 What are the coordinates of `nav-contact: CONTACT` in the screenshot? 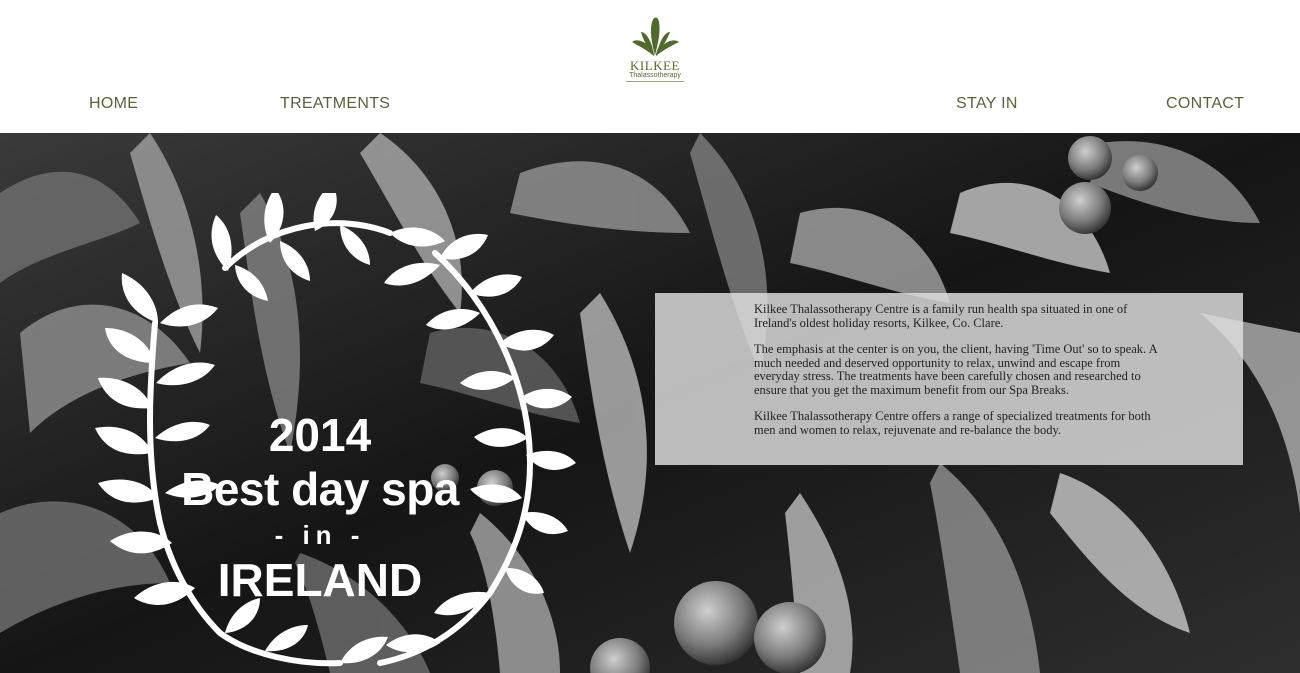 It's located at (1205, 104).